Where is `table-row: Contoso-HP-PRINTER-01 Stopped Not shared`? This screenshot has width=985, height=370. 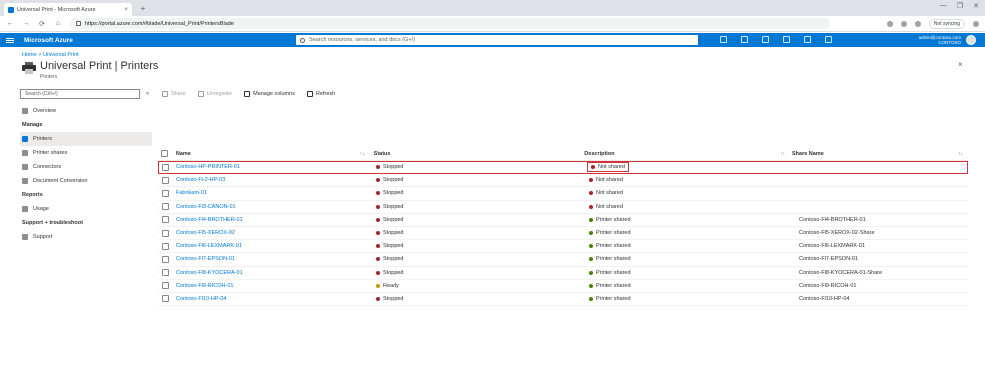
table-row: Contoso-HP-PRINTER-01 Stopped Not shared is located at coordinates (563, 168).